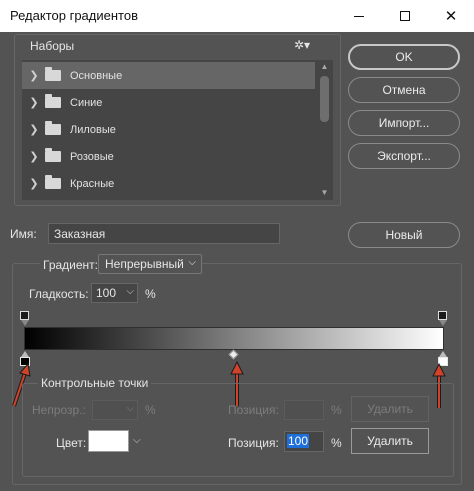 The width and height of the screenshot is (474, 491). I want to click on opacity-input: ⌵, so click(115, 410).